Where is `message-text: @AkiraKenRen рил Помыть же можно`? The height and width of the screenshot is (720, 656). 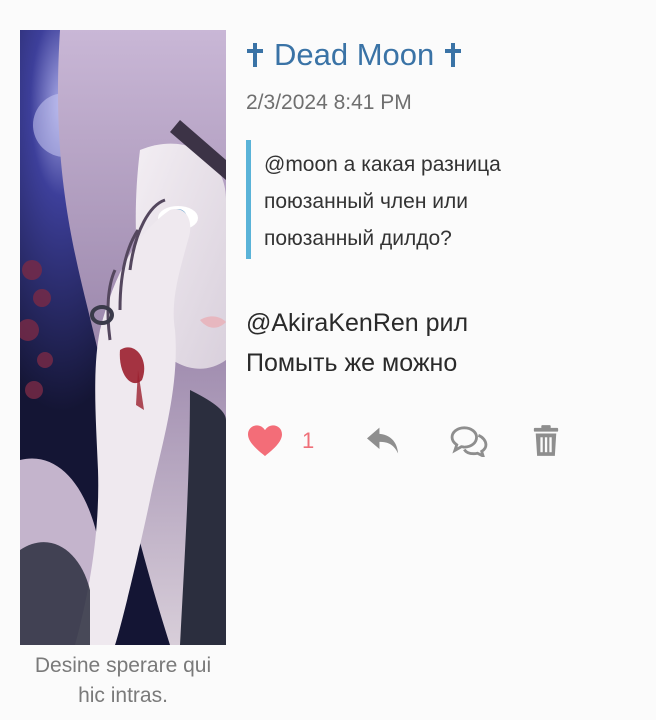
message-text: @AkiraKenRen рил Помыть же можно is located at coordinates (441, 343).